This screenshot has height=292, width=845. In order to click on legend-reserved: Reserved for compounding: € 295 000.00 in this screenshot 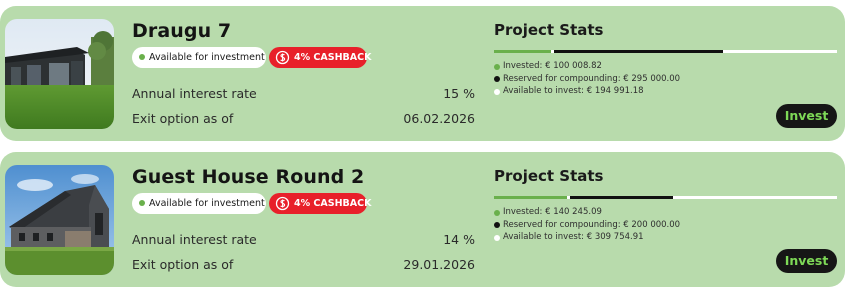, I will do `click(587, 79)`.